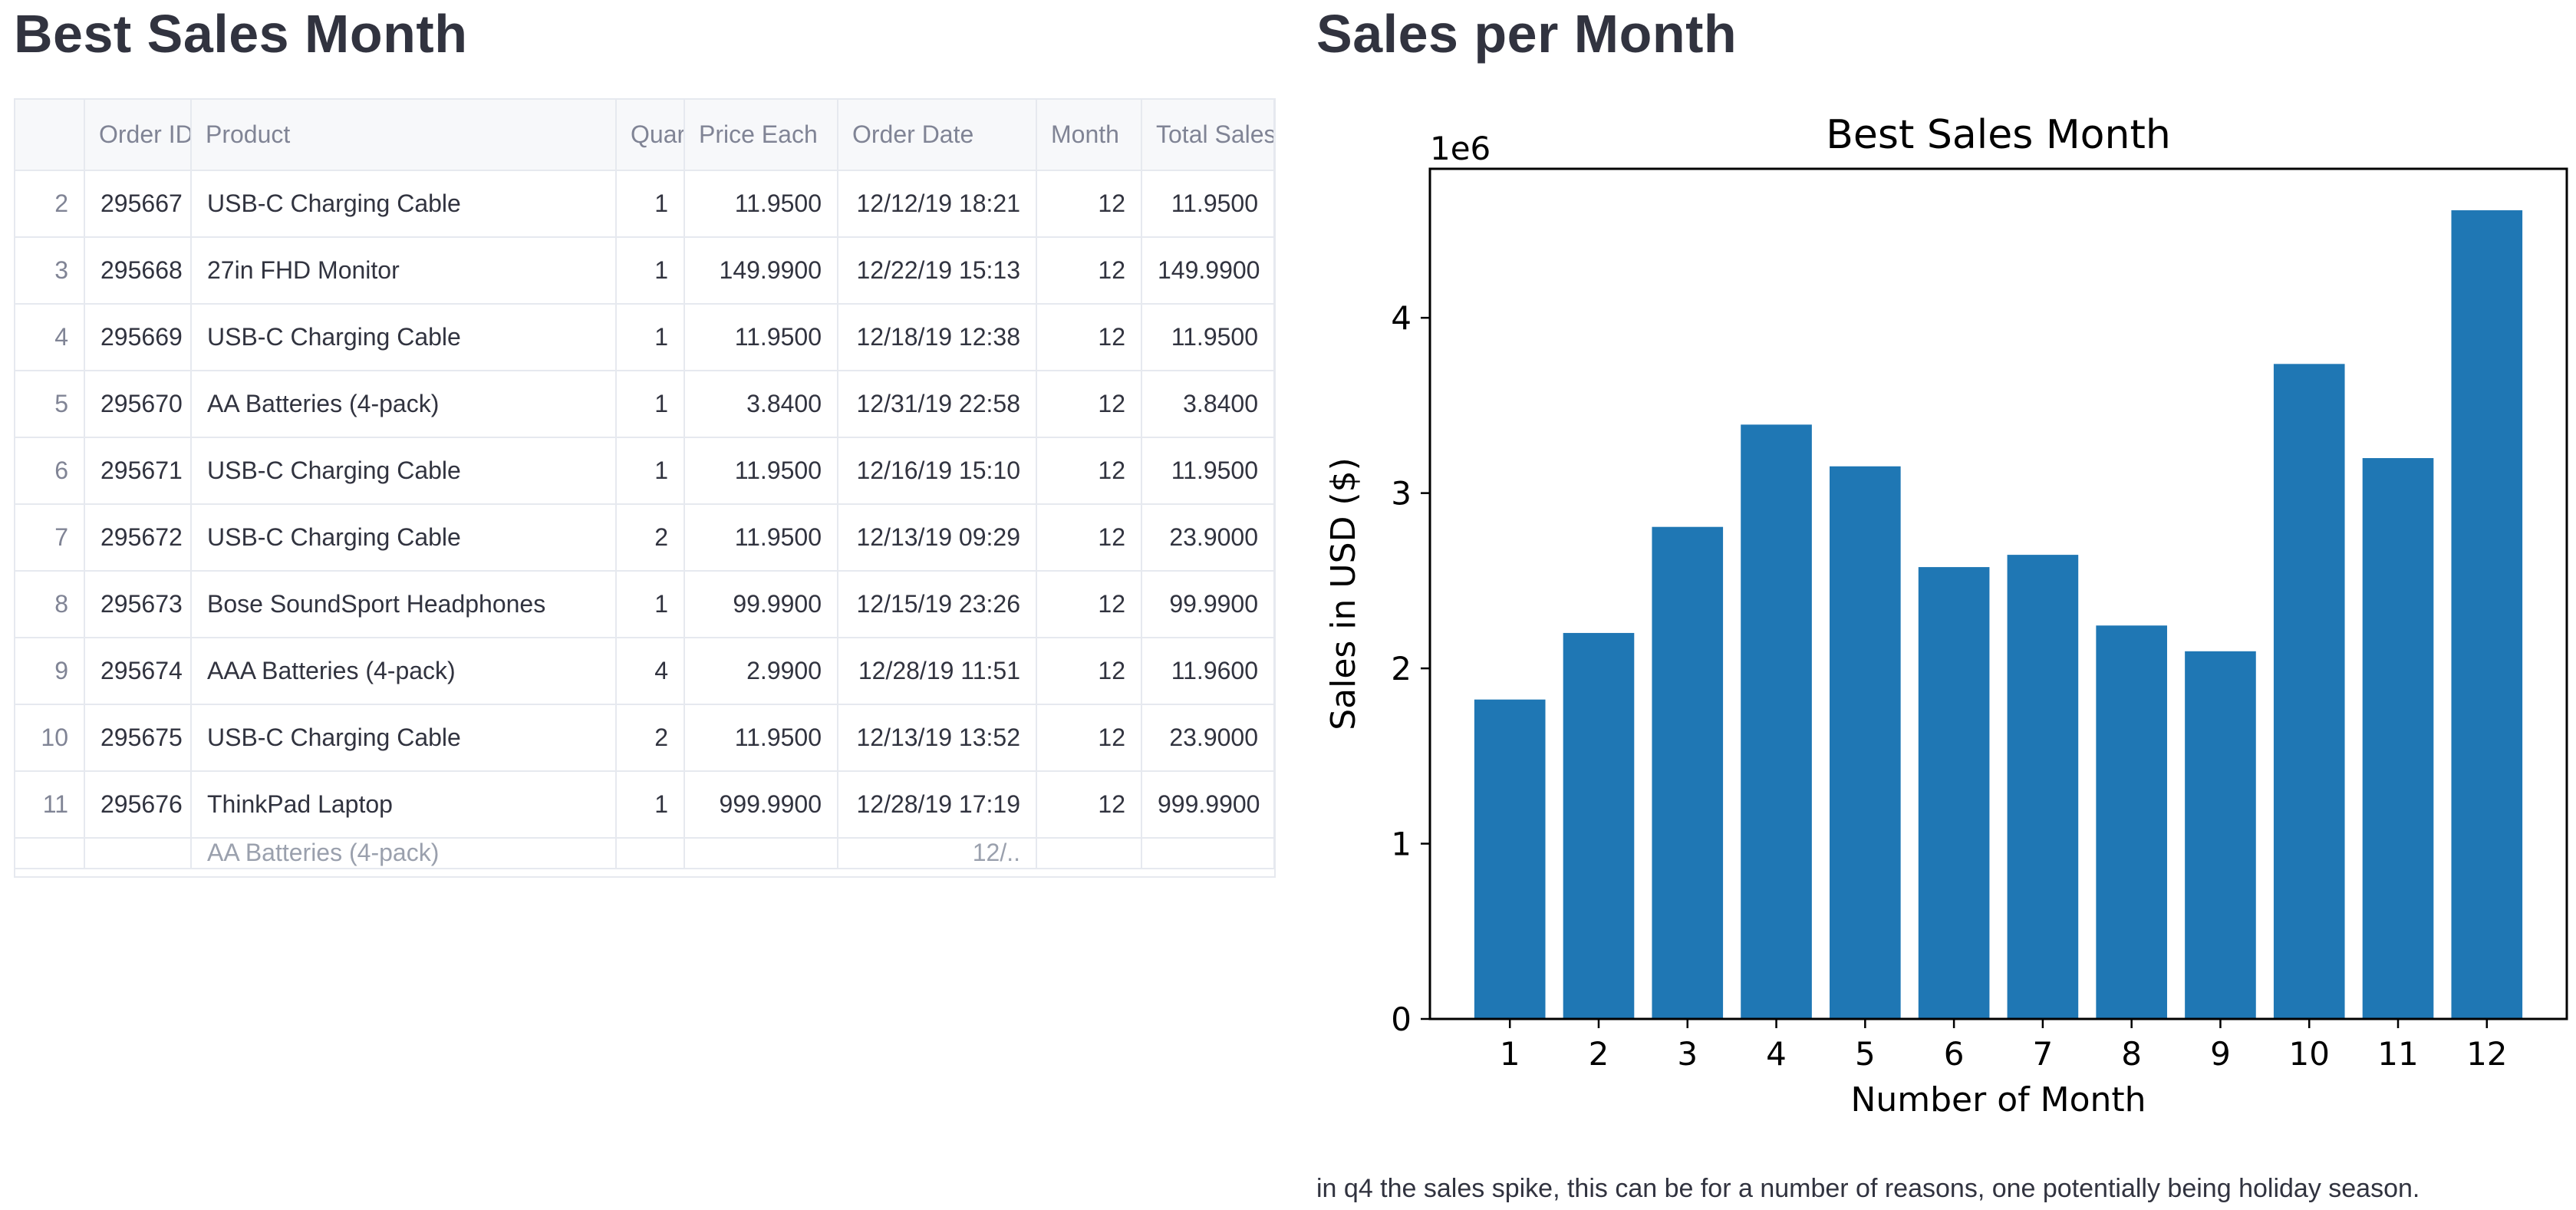 This screenshot has height=1210, width=2576. What do you see at coordinates (138, 135) in the screenshot?
I see `column-header: Order ID` at bounding box center [138, 135].